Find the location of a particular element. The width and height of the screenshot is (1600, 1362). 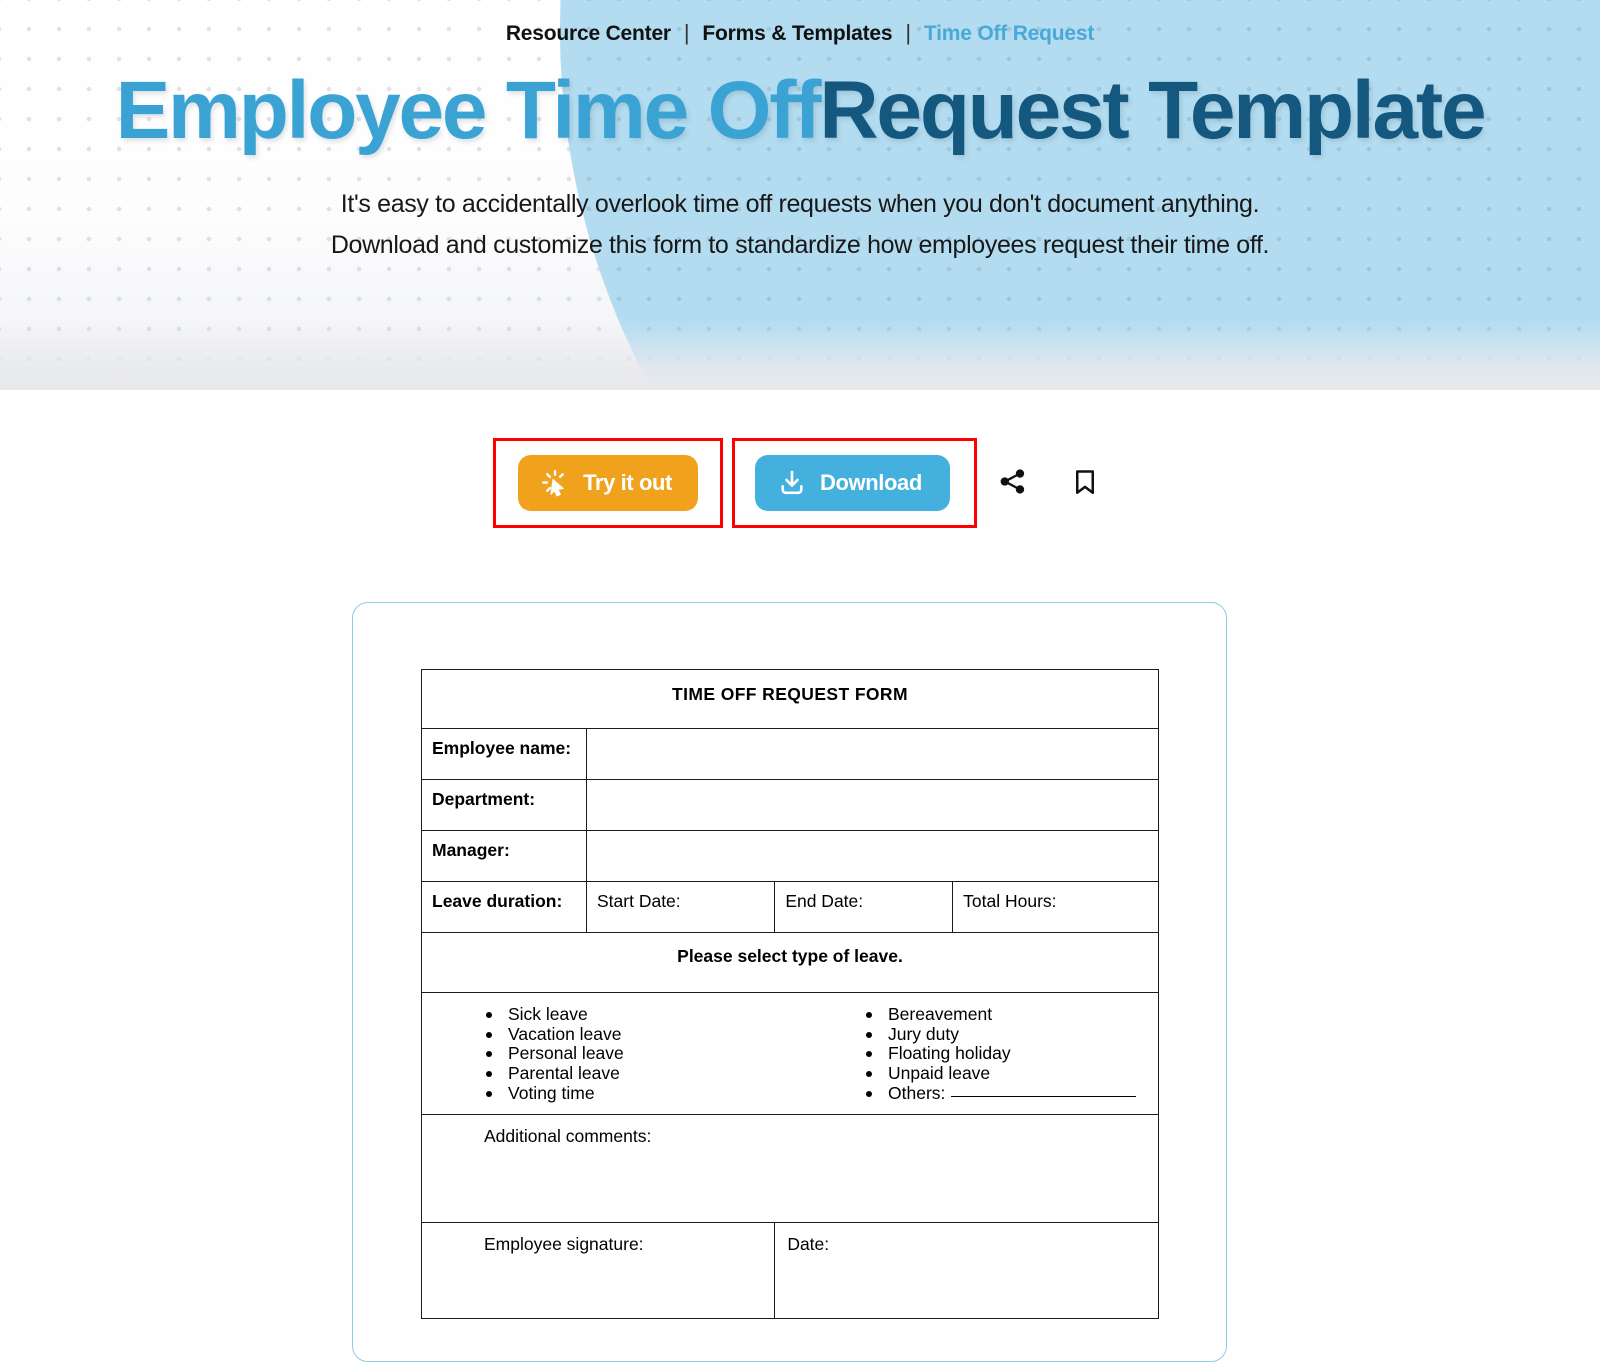

form-row-signature: Employee signature: Date: is located at coordinates (789, 1270).